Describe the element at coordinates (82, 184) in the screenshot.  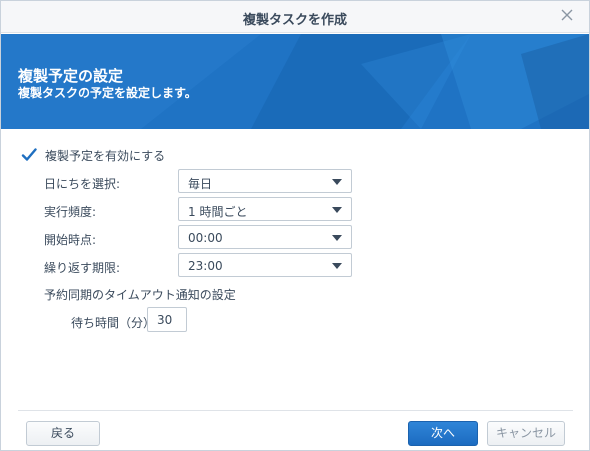
I see `day-select-label: 日にちを選択:` at that location.